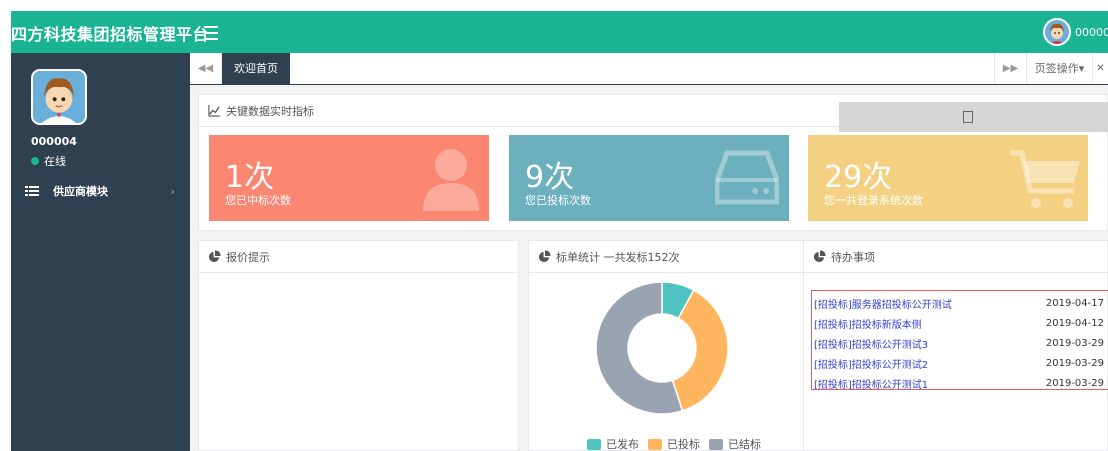 The image size is (1108, 451). Describe the element at coordinates (883, 303) in the screenshot. I see `todo-link: [招投标]服务器招投标公开测试` at that location.